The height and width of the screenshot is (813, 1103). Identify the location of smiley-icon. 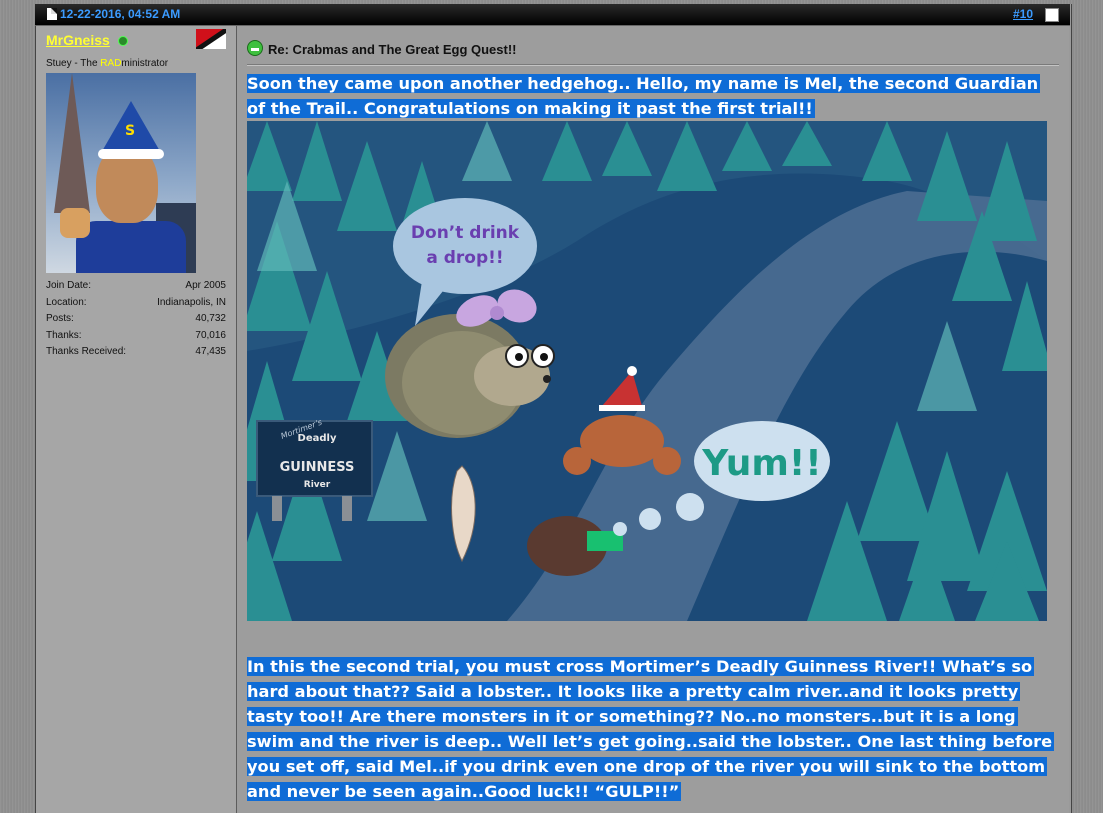
(255, 48).